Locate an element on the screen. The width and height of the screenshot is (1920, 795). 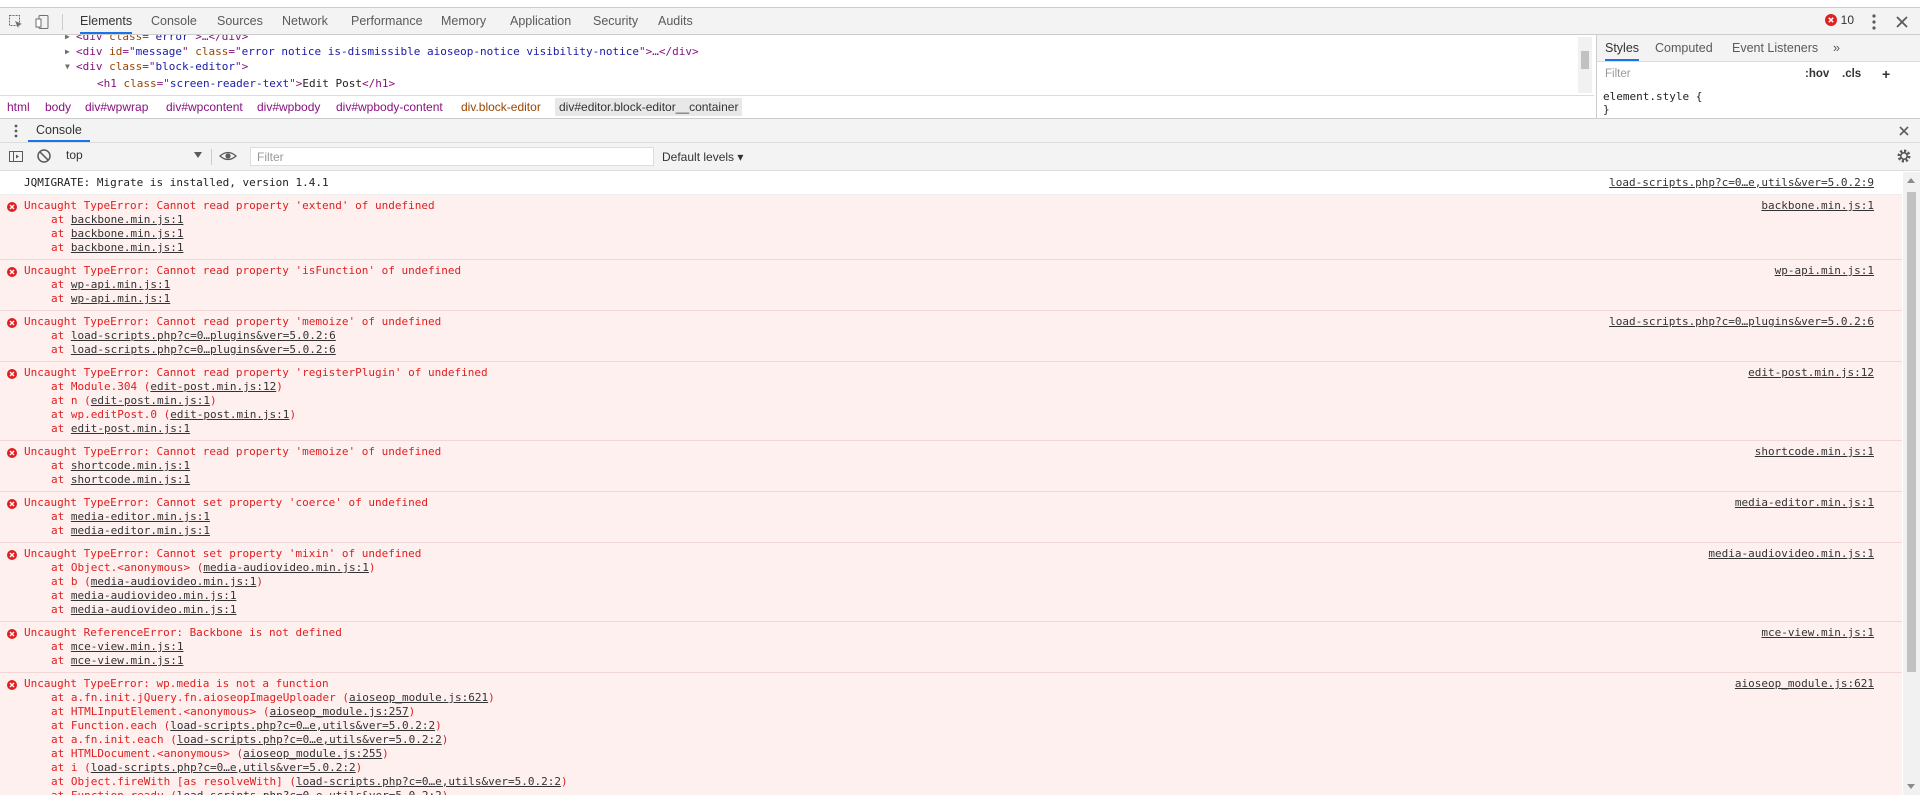
source-link: load-scripts.php?c=0…plugins&ver=5.0.2:6 is located at coordinates (1741, 322).